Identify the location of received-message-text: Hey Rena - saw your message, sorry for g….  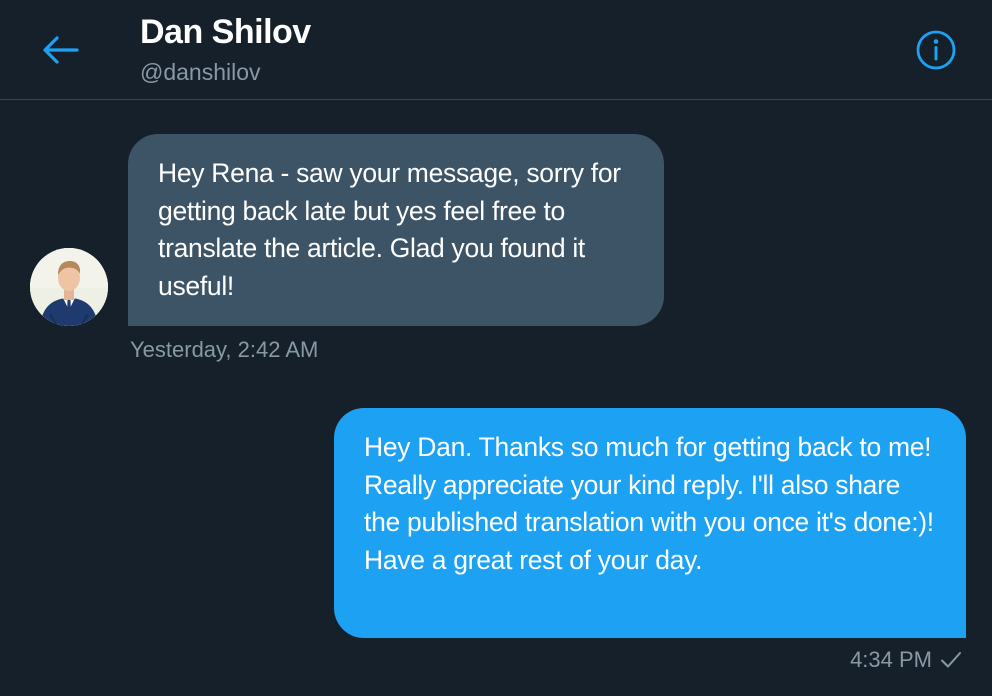
(389, 229).